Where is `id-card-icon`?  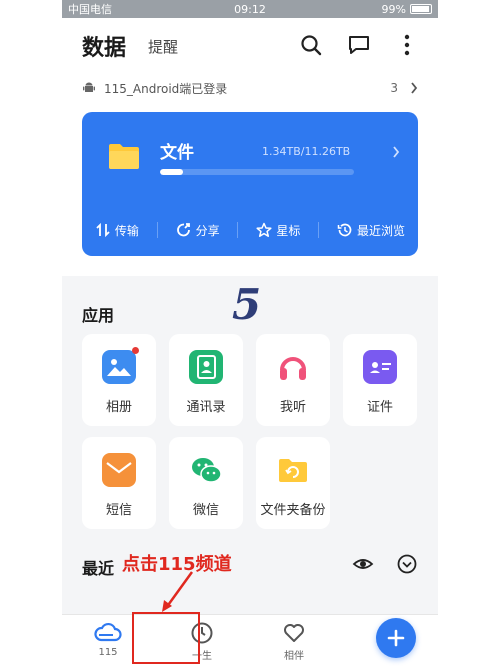 id-card-icon is located at coordinates (380, 367).